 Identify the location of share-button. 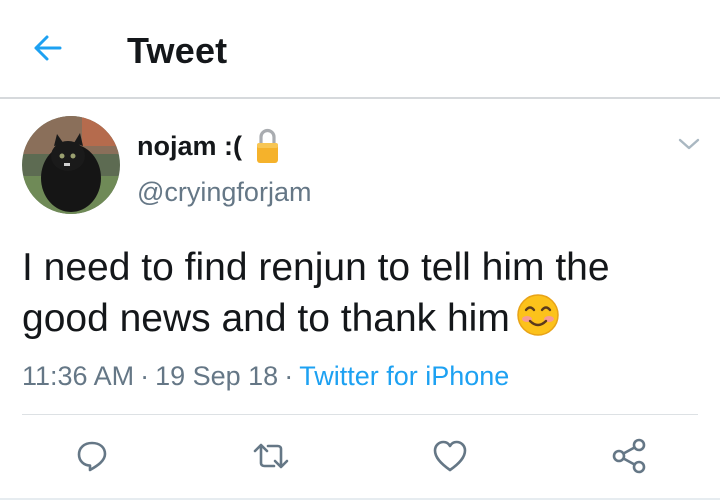
(629, 456).